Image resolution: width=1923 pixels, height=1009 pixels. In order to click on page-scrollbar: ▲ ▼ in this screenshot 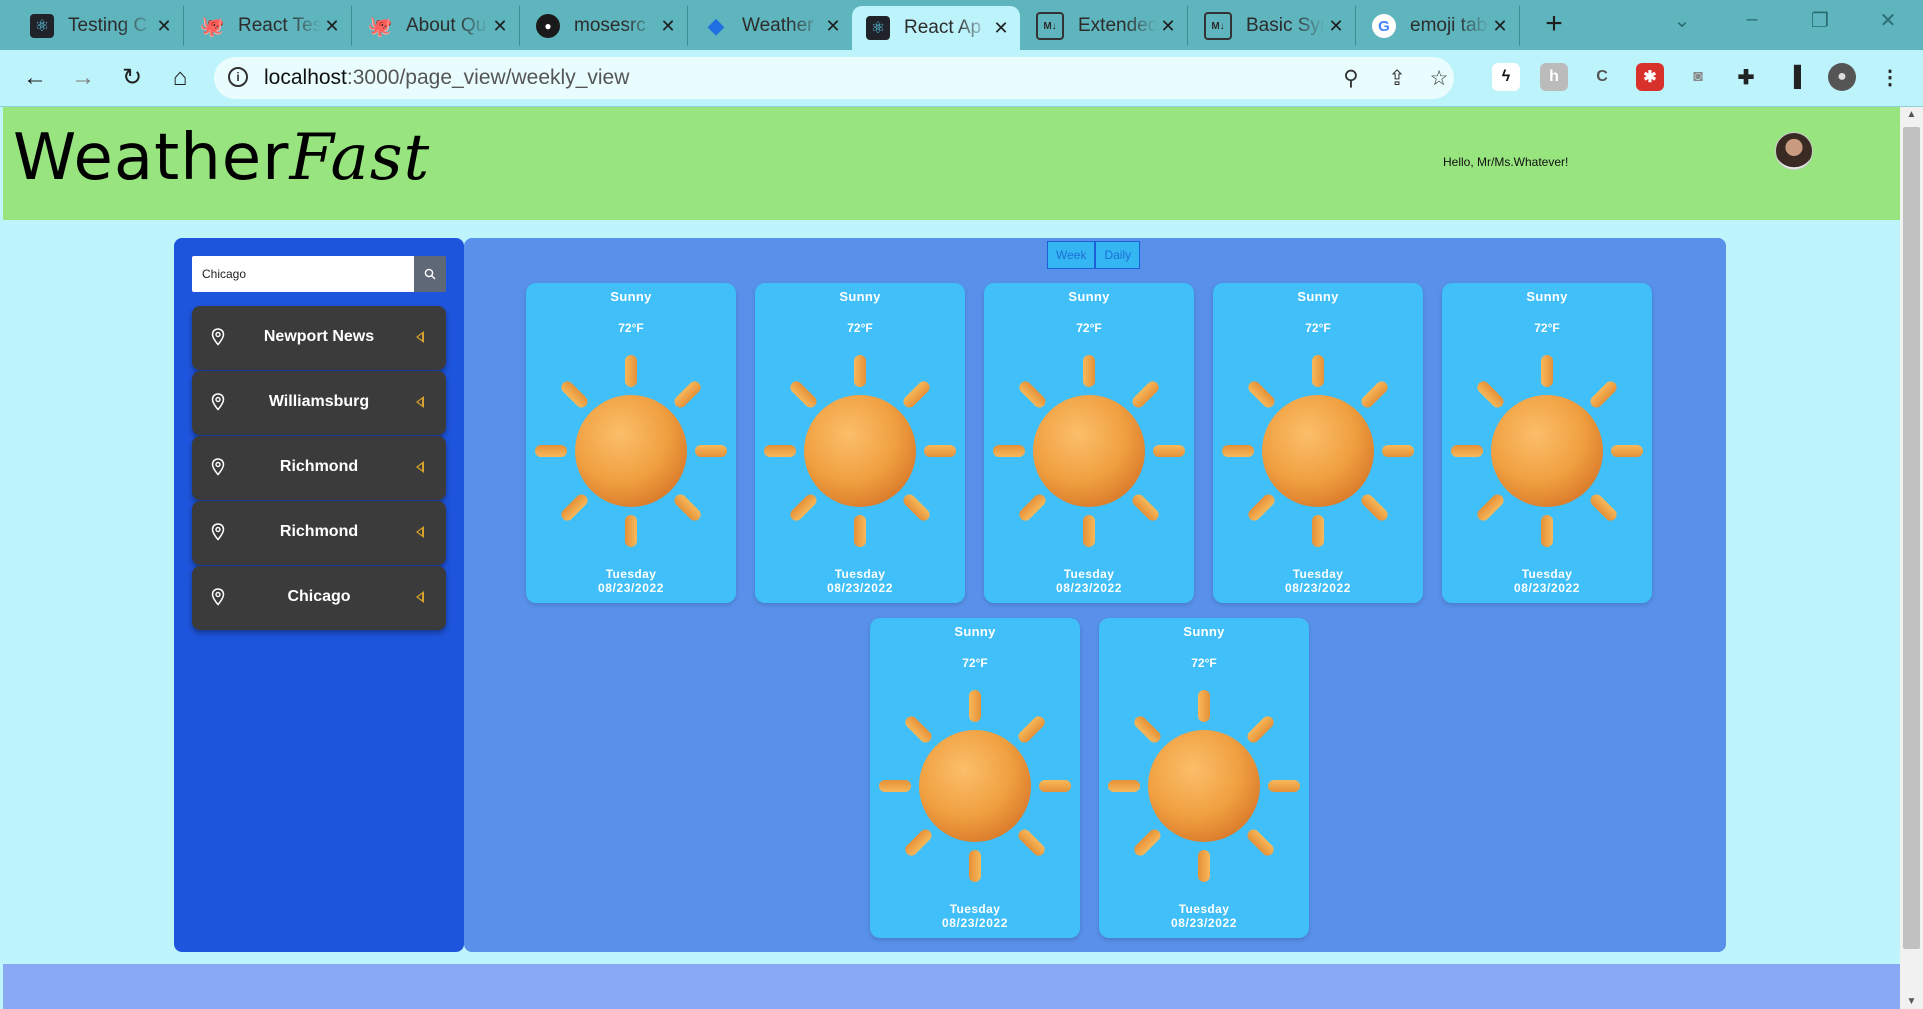, I will do `click(1911, 558)`.